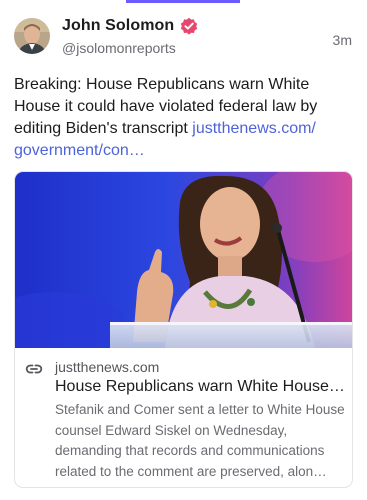 The image size is (367, 500). I want to click on post-timestamp: 3m, so click(342, 40).